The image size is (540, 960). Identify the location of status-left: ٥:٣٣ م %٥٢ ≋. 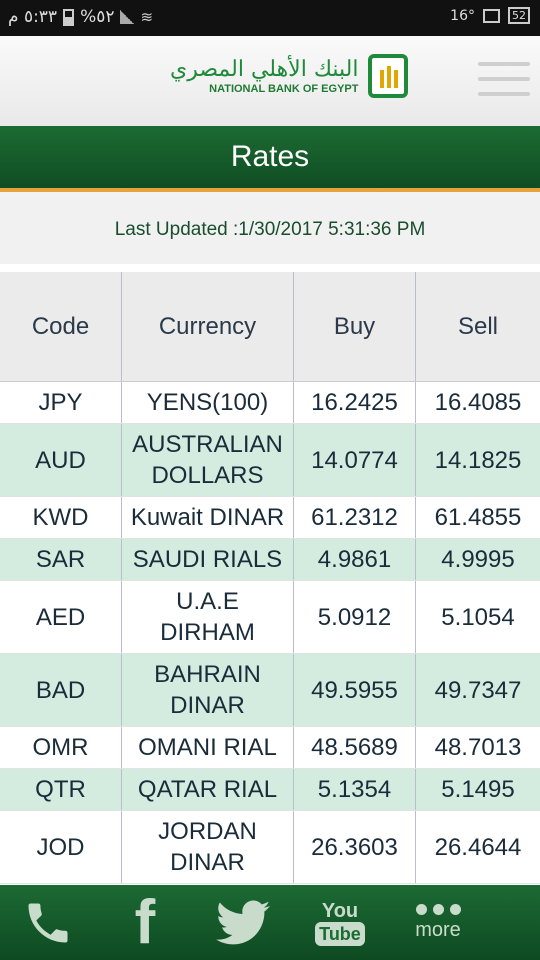
(80, 17).